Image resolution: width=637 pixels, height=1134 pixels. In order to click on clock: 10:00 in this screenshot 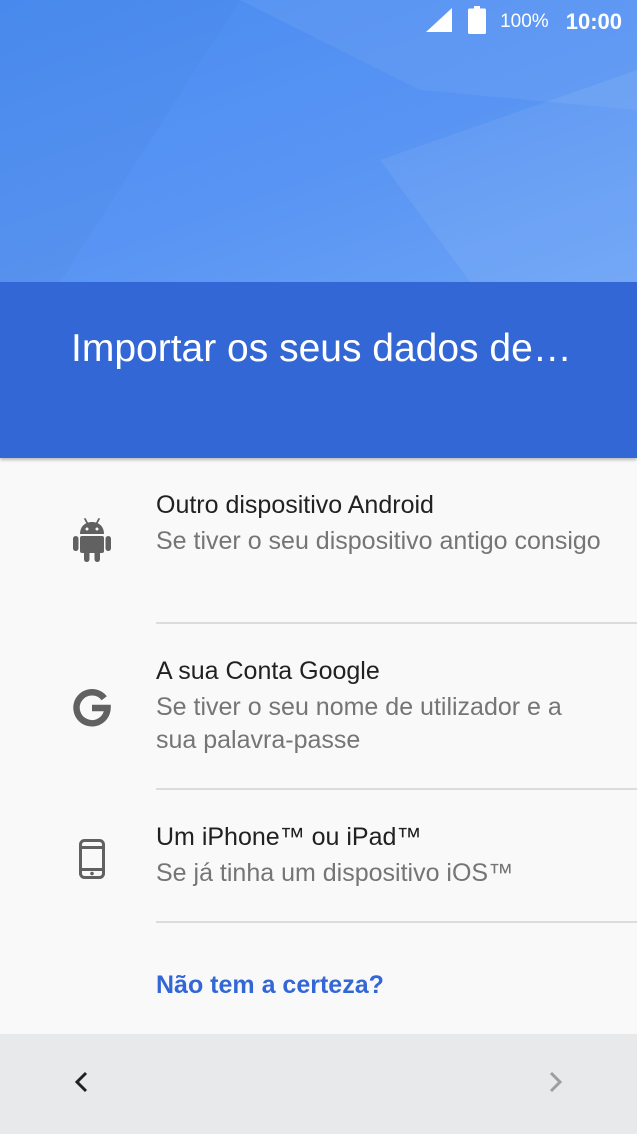, I will do `click(593, 21)`.